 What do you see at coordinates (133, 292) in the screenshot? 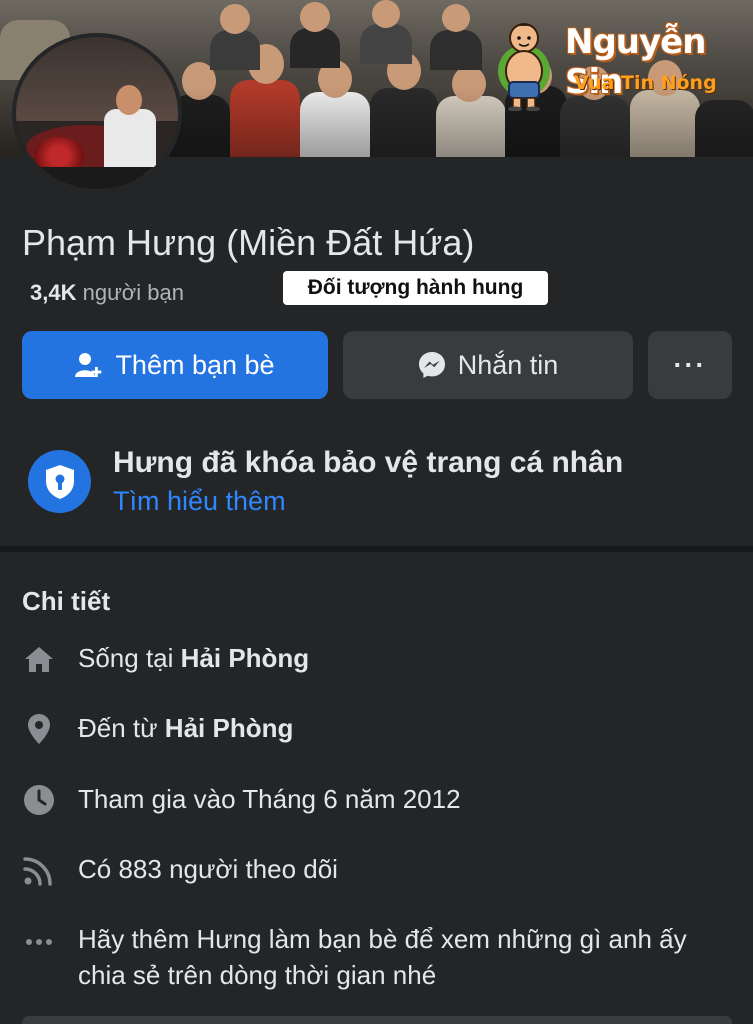
I see `friends-label: người bạn` at bounding box center [133, 292].